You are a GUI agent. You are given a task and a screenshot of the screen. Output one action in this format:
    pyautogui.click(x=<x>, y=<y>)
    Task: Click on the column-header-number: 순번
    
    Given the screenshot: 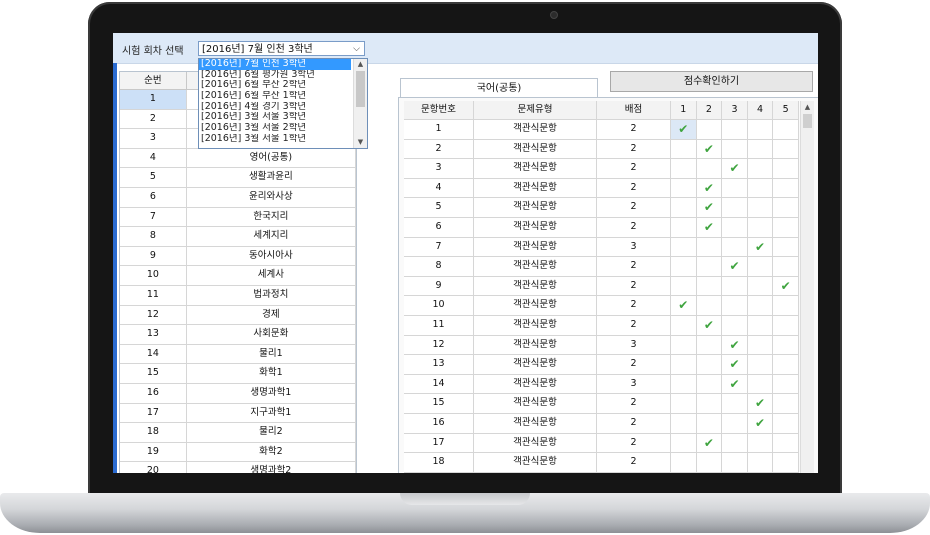 What is the action you would take?
    pyautogui.click(x=153, y=80)
    